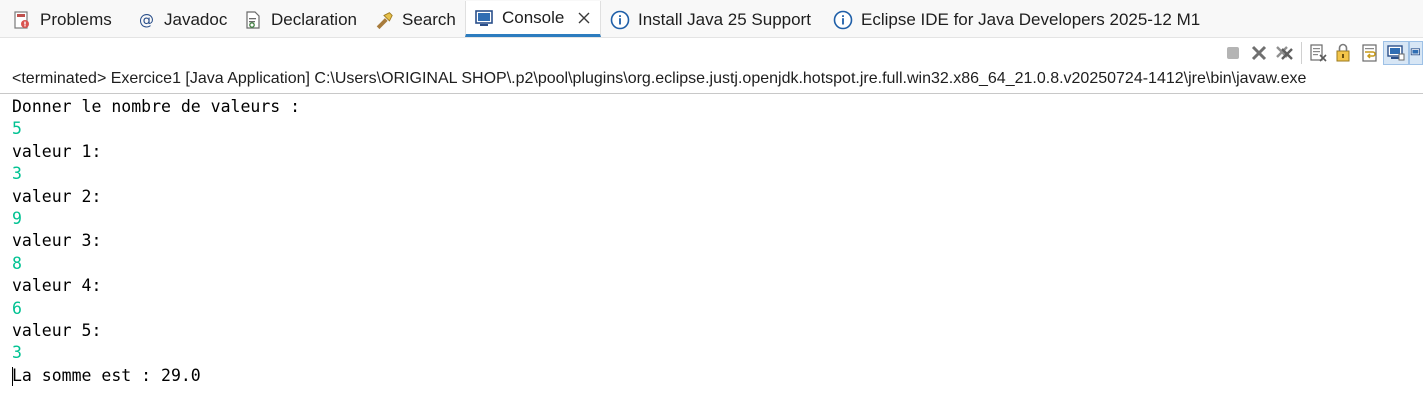  I want to click on console-output-line: La somme est : 29.0, so click(106, 375).